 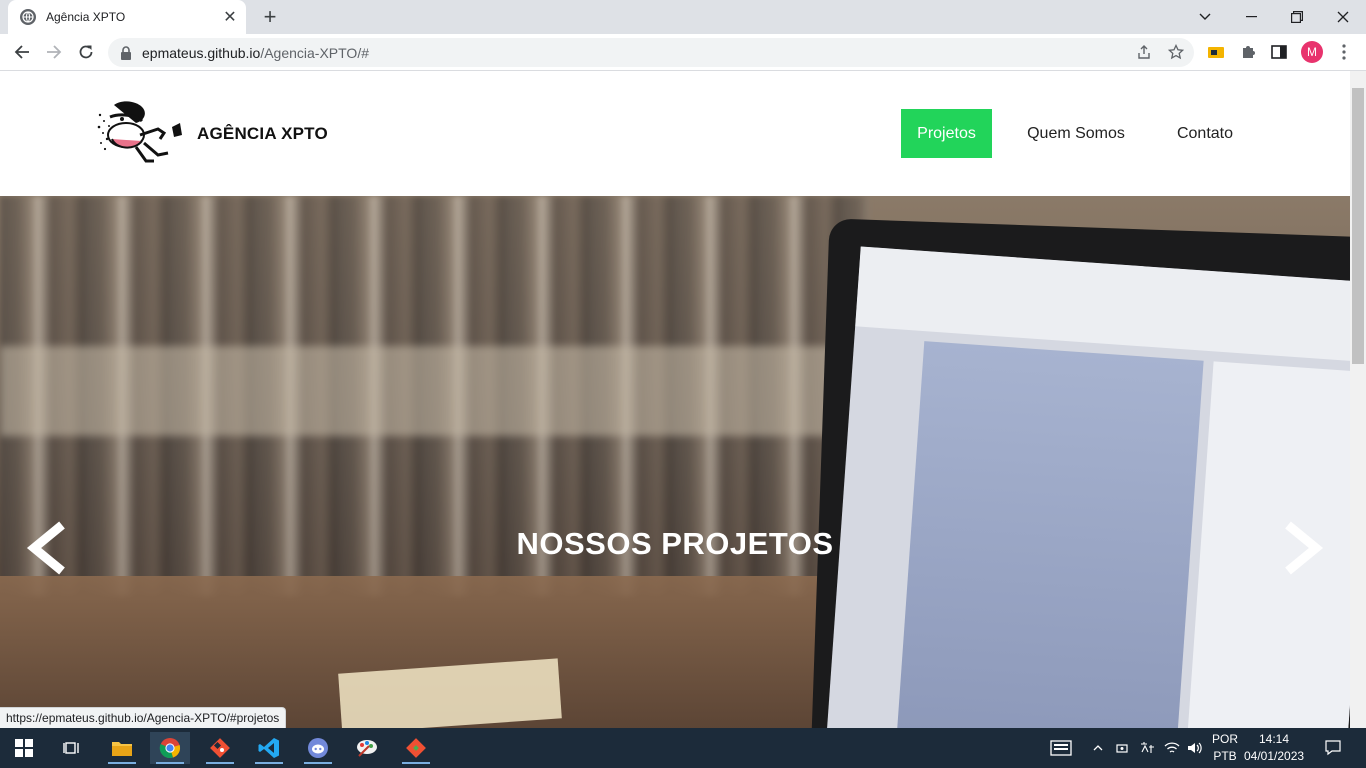 What do you see at coordinates (270, 17) in the screenshot?
I see `new-tab-button: +` at bounding box center [270, 17].